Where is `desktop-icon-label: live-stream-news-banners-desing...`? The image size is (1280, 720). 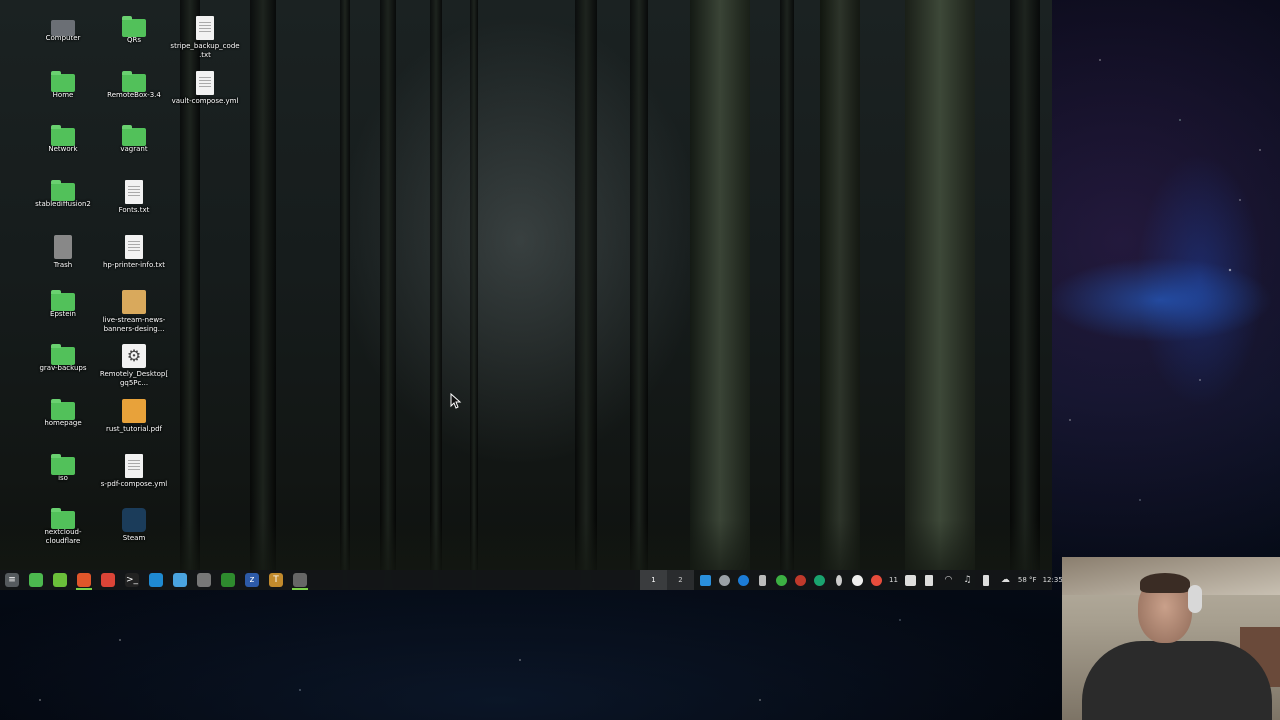 desktop-icon-label: live-stream-news-banners-desing... is located at coordinates (134, 324).